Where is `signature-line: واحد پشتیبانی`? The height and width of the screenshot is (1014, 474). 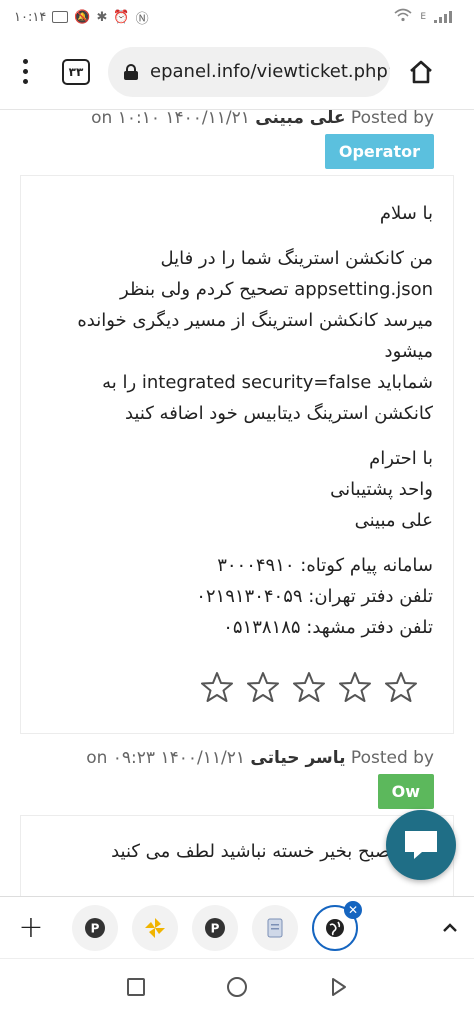
signature-line: واحد پشتیبانی is located at coordinates (381, 489).